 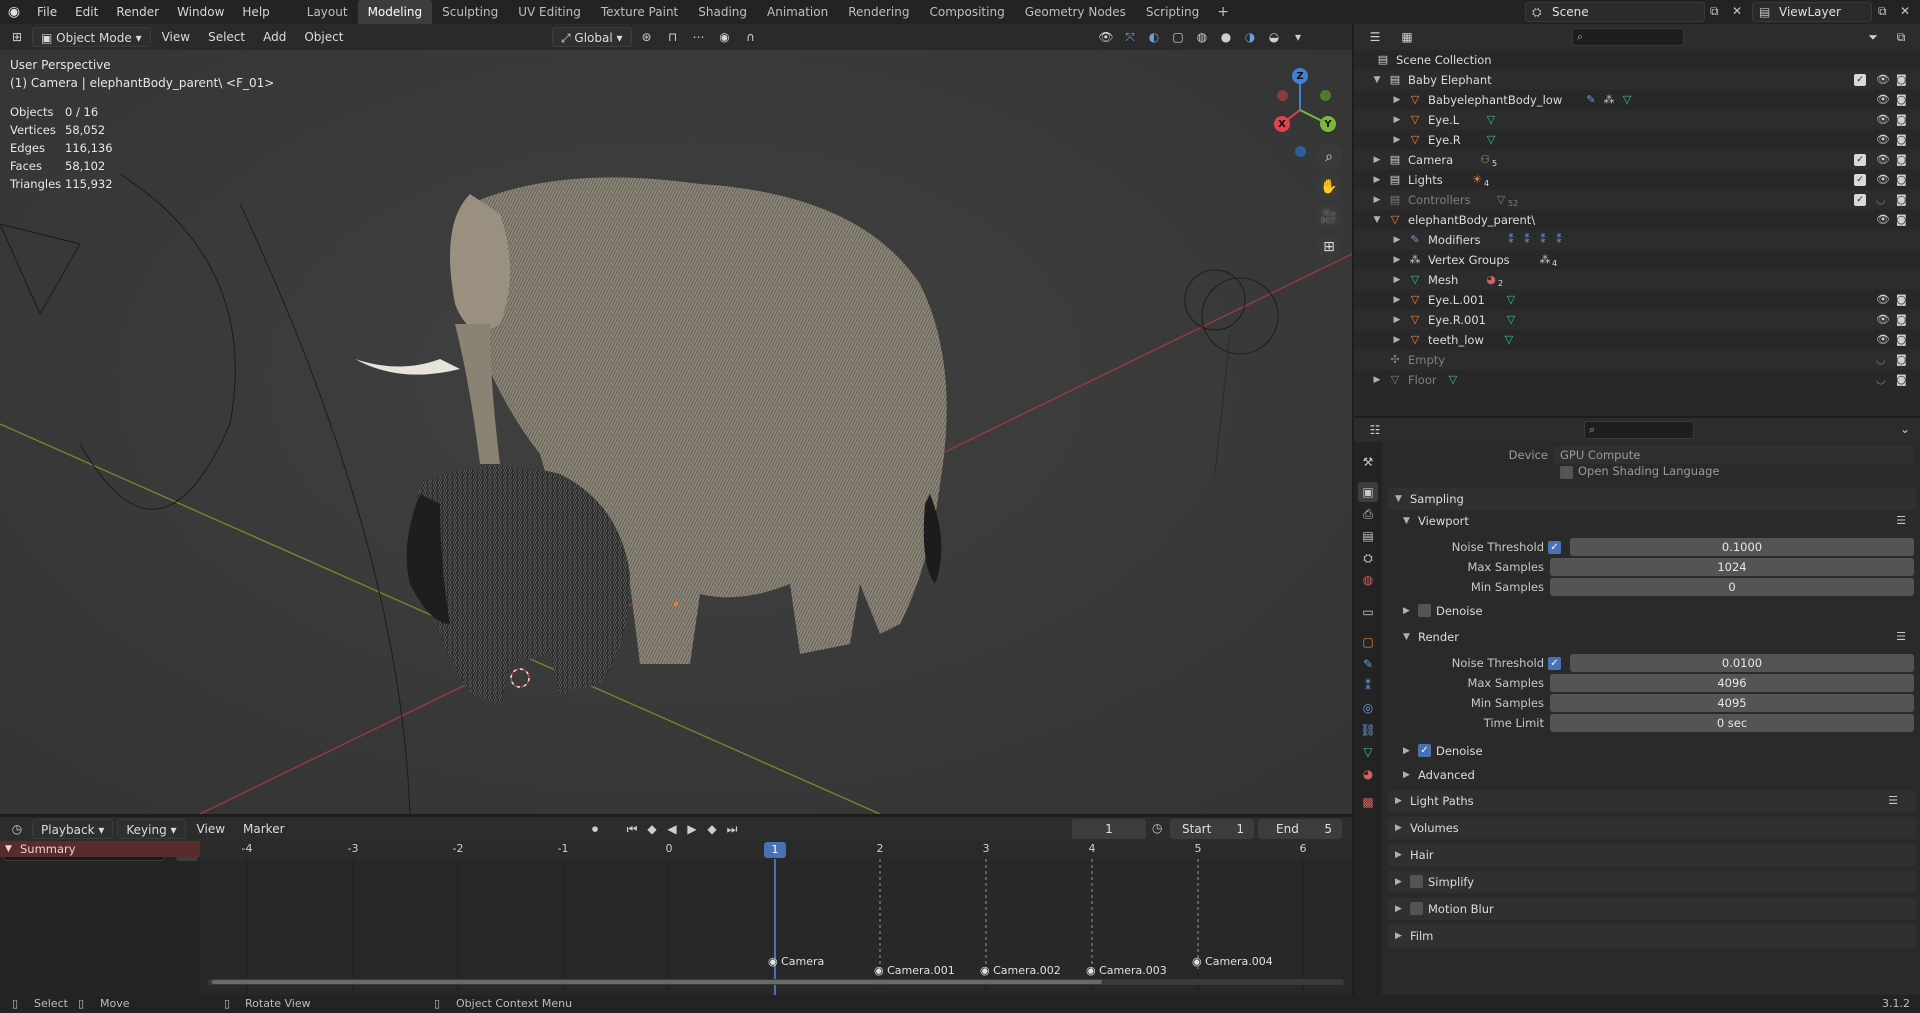 What do you see at coordinates (1637, 300) in the screenshot?
I see `outliner-row-eye-l-001: ▶ ▽ Eye.L.001 ▽ 👁 ◙` at bounding box center [1637, 300].